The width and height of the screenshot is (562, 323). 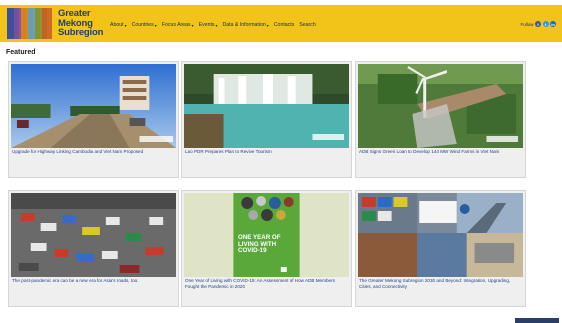 I want to click on nav-contacts: Contacts, so click(x=284, y=25).